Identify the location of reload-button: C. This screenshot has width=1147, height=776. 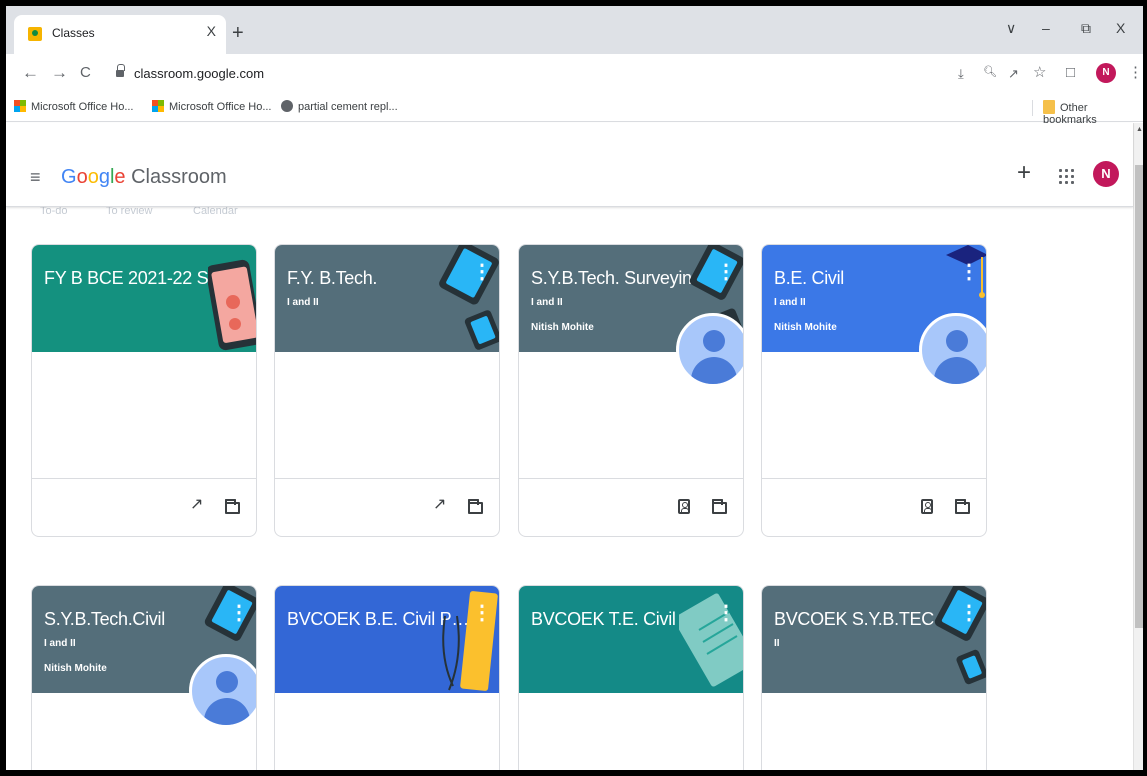
(85, 72).